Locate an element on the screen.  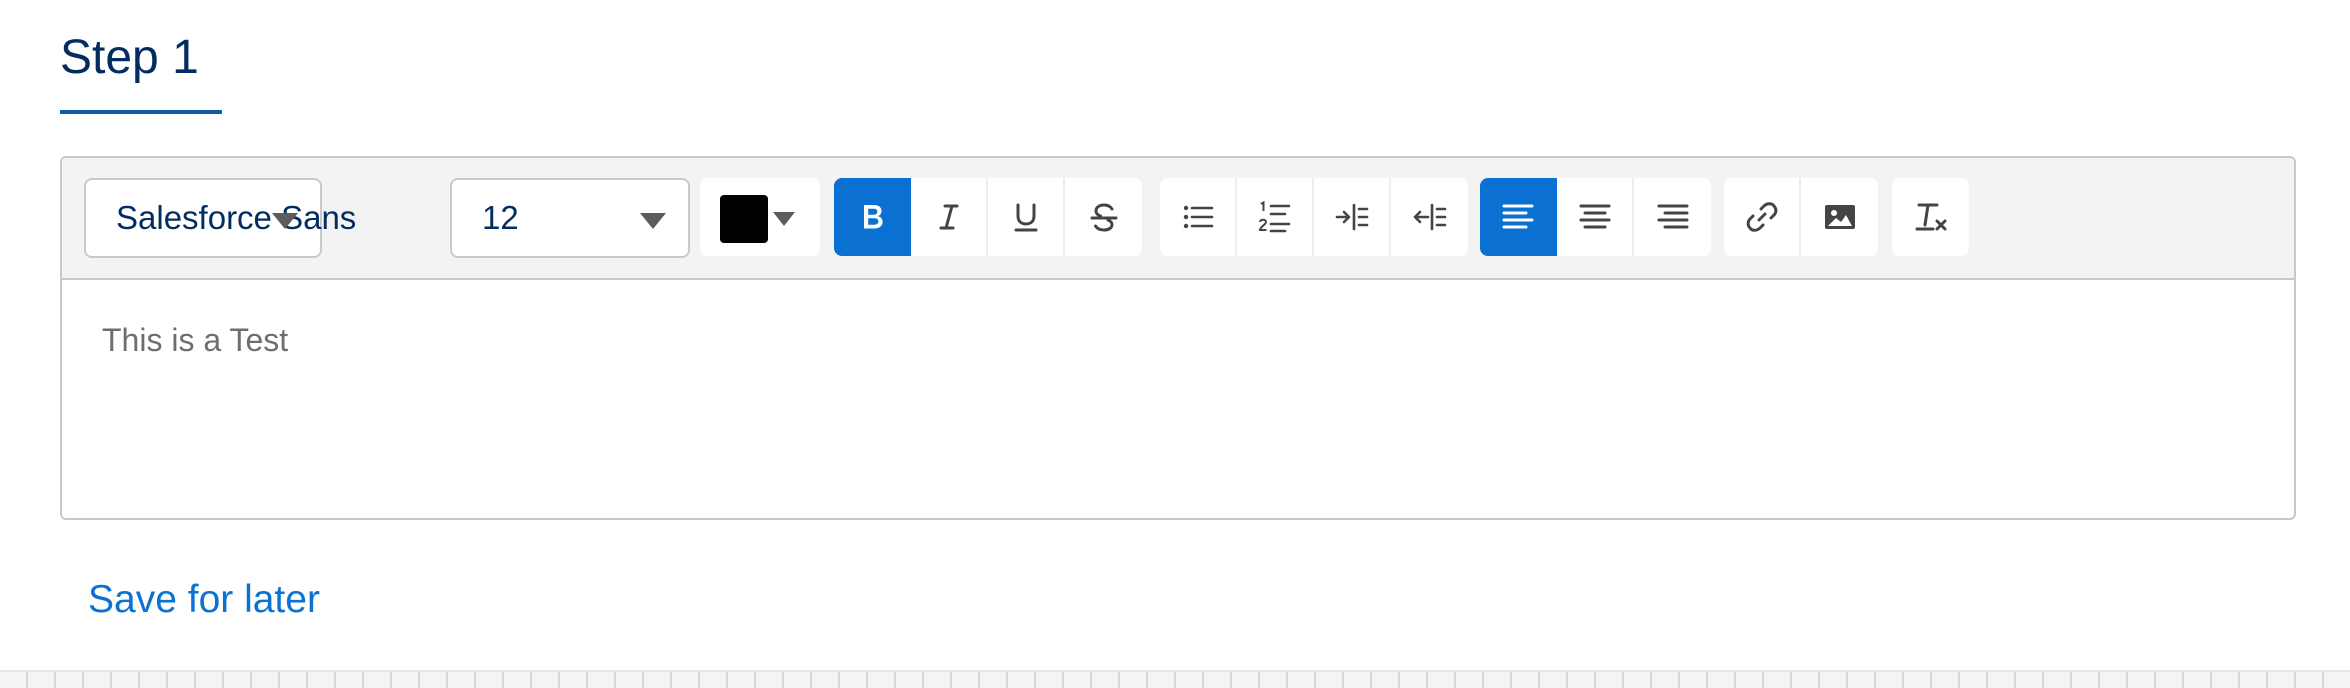
link-icon is located at coordinates (1761, 217).